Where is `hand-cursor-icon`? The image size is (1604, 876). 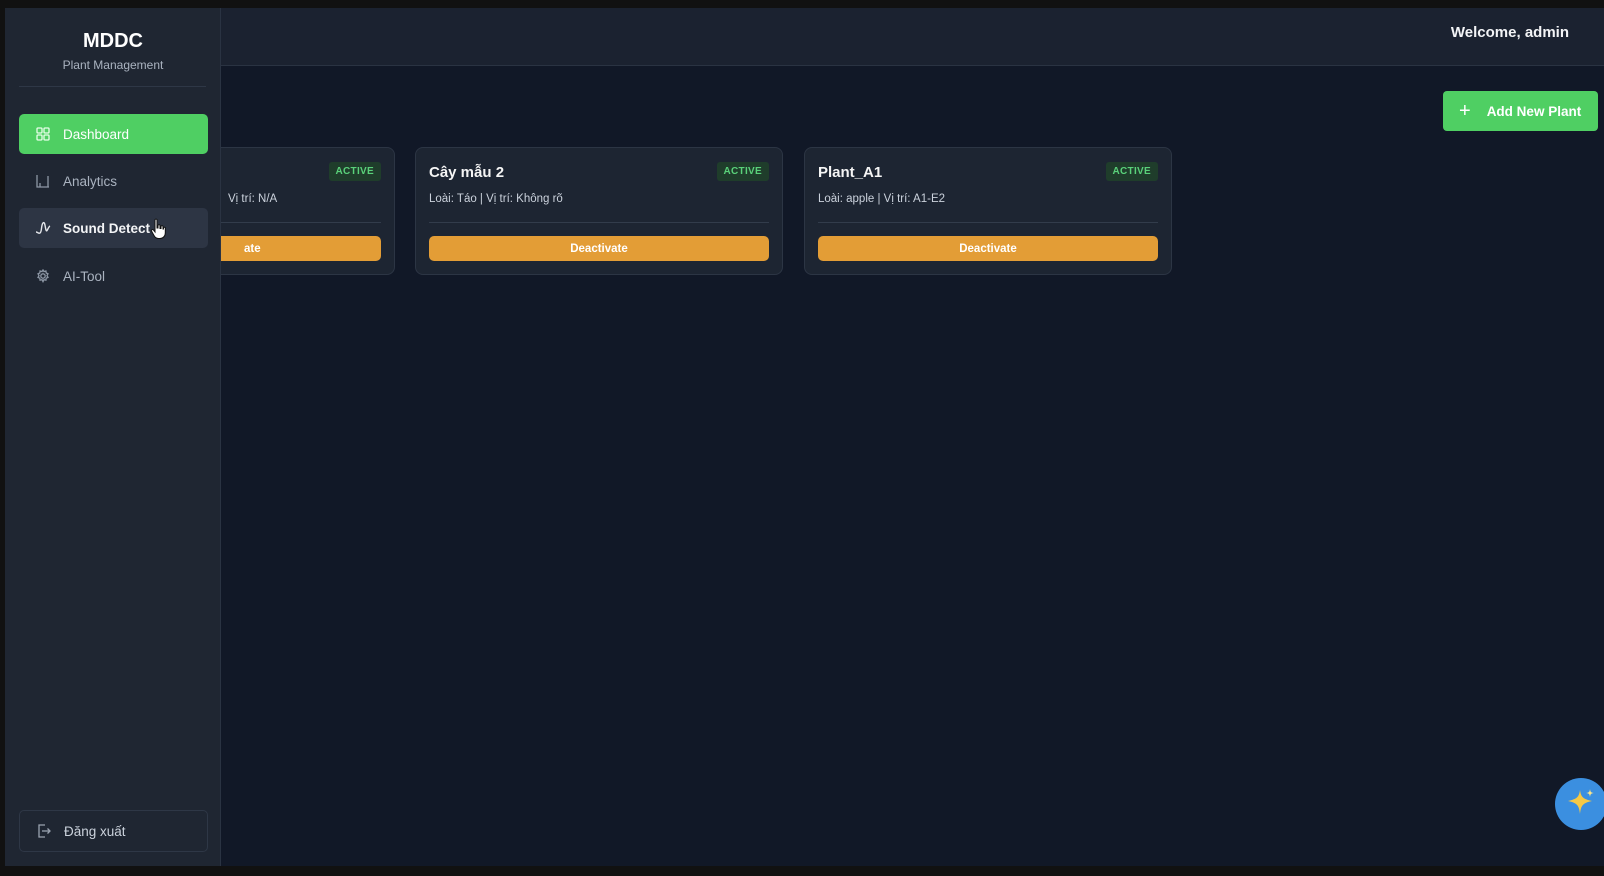 hand-cursor-icon is located at coordinates (158, 229).